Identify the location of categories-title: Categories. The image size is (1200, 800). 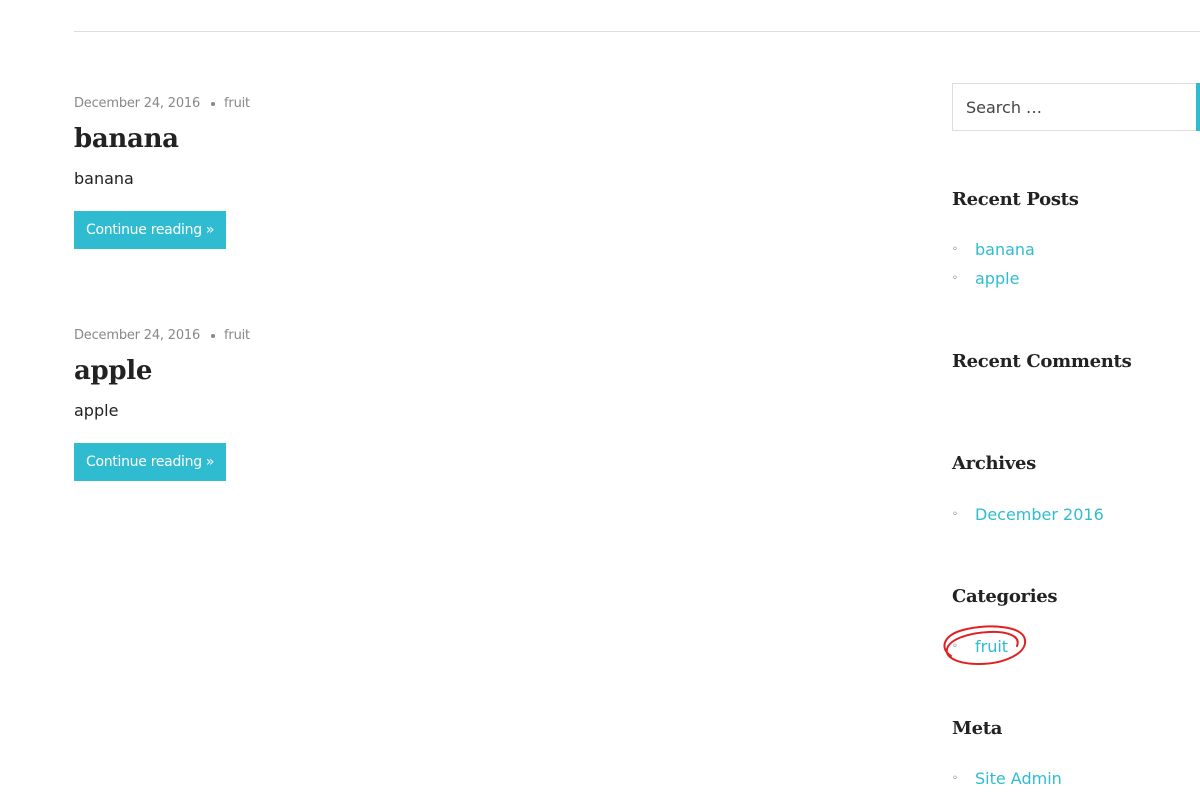
(1005, 596).